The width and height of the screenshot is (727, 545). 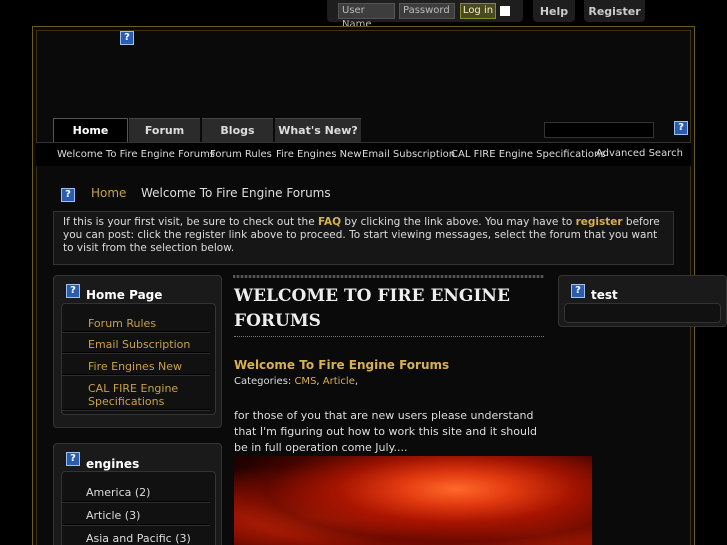 What do you see at coordinates (318, 130) in the screenshot?
I see `tab-whats-new: What's New?` at bounding box center [318, 130].